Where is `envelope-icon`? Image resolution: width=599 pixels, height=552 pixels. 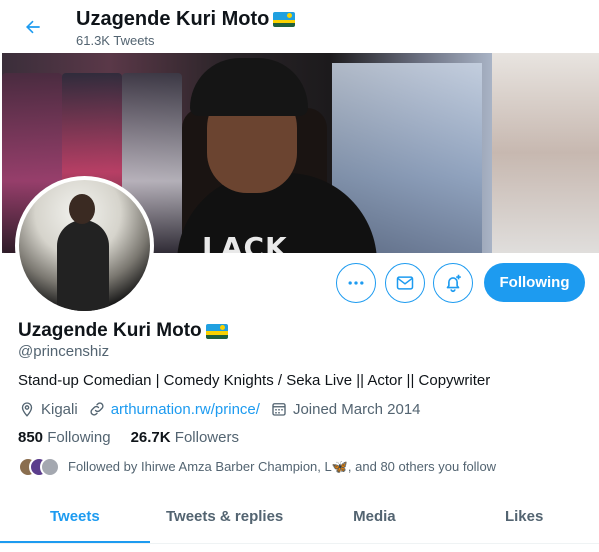
envelope-icon is located at coordinates (405, 283).